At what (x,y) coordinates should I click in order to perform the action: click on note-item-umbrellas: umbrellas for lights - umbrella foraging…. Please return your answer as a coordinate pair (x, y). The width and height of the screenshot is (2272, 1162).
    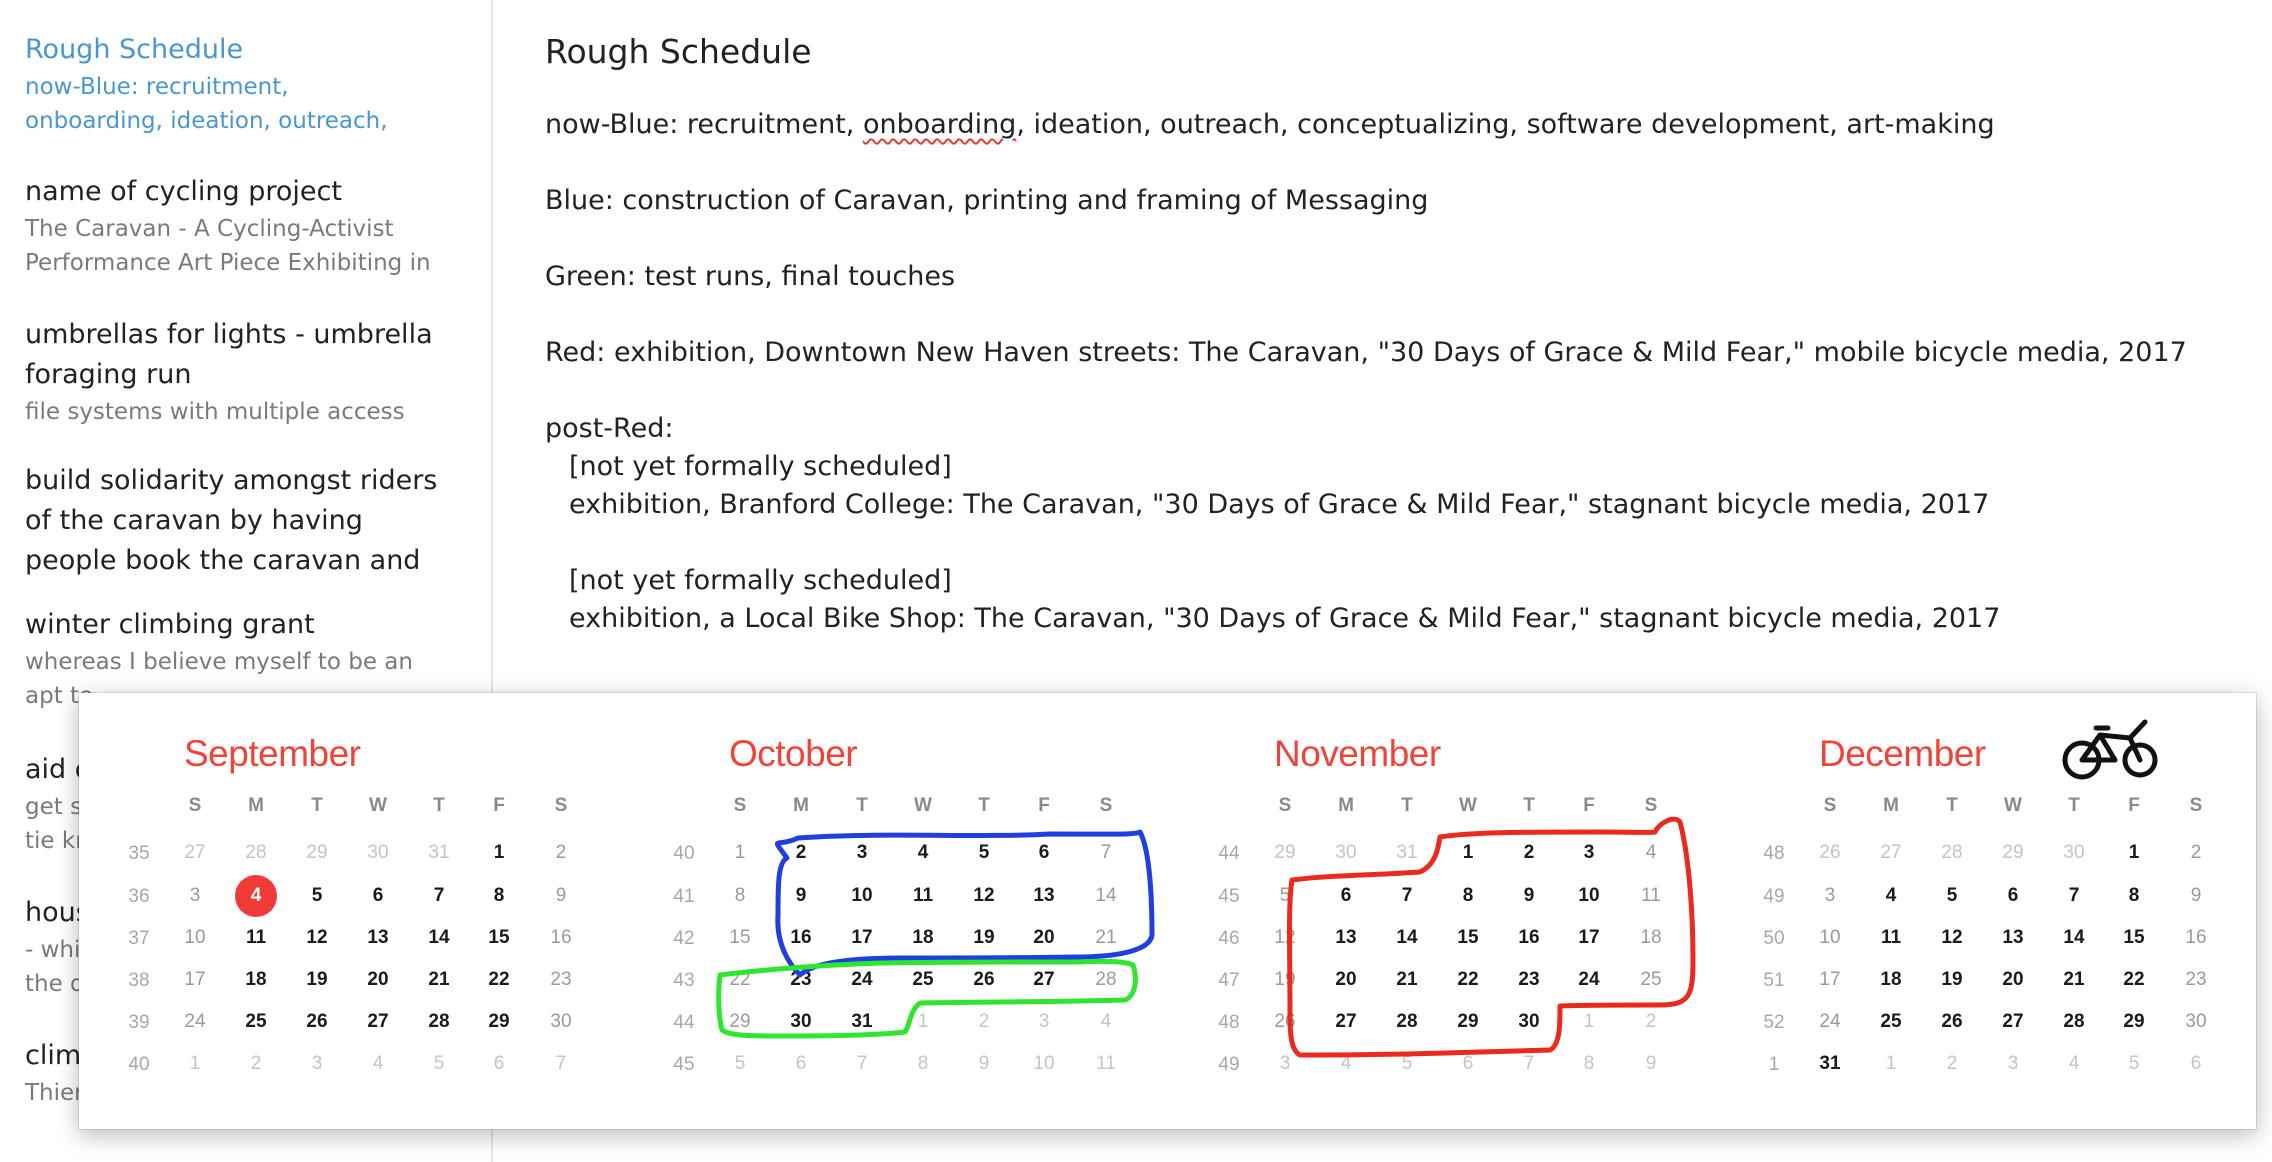
    Looking at the image, I should click on (245, 372).